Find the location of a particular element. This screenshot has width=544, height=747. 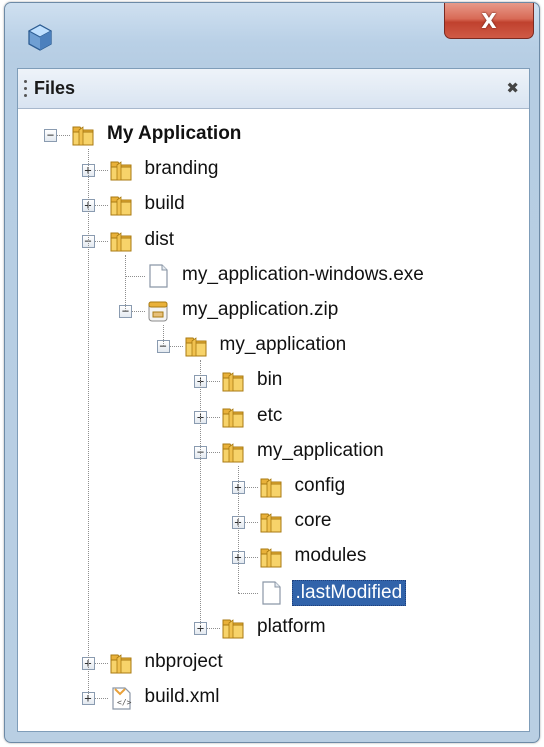

panel-close-icon: ✖ is located at coordinates (512, 88).